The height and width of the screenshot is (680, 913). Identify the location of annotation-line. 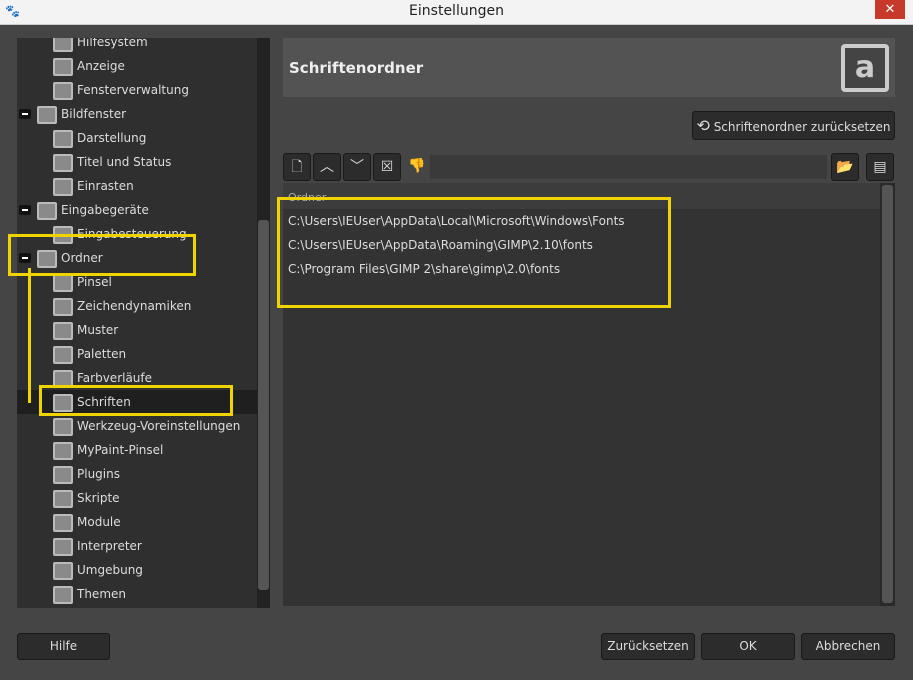
(29, 335).